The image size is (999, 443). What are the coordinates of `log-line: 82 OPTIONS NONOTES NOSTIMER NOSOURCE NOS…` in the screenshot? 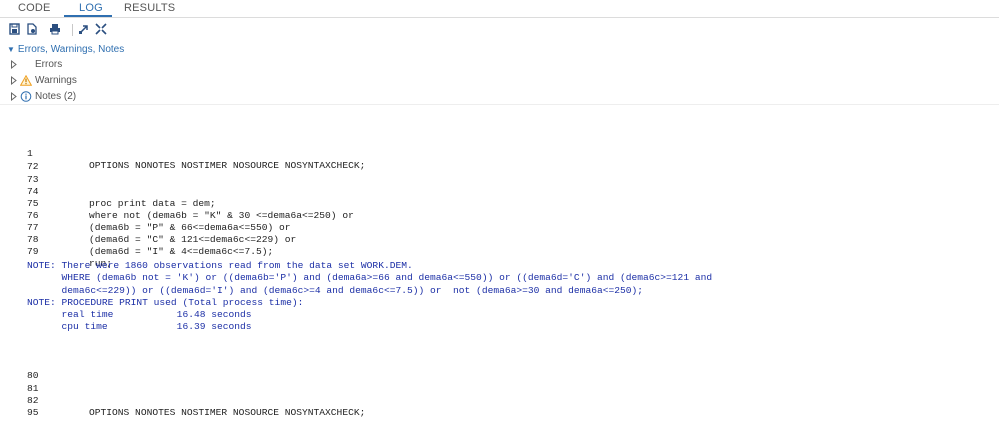 It's located at (182, 400).